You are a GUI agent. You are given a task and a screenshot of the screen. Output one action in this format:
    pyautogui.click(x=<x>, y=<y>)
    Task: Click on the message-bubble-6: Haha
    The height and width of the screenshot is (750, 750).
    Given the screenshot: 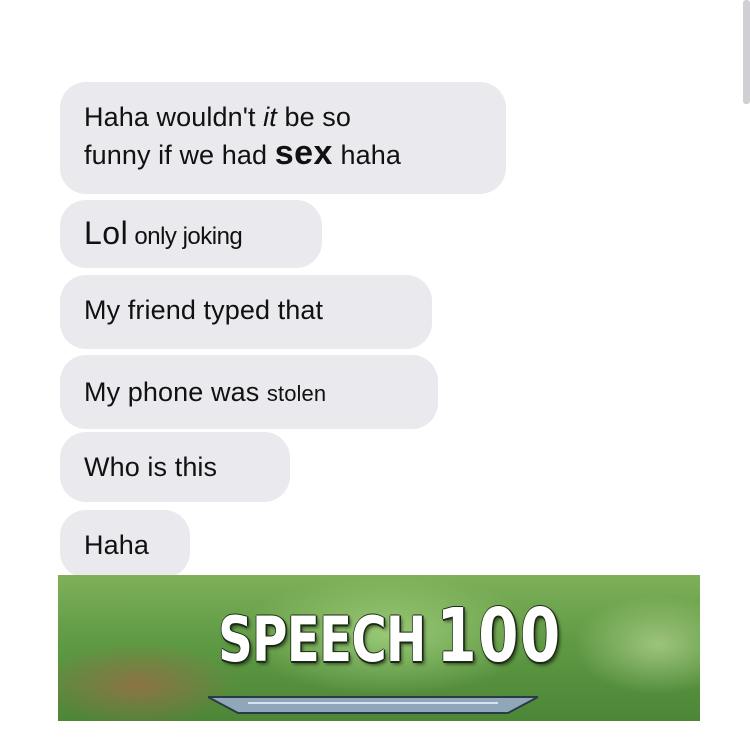 What is the action you would take?
    pyautogui.click(x=125, y=544)
    